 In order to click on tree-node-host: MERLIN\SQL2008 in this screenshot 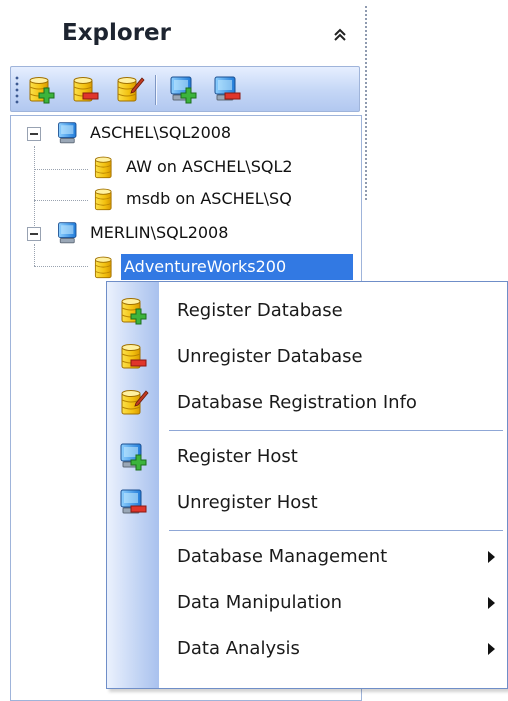, I will do `click(186, 234)`.